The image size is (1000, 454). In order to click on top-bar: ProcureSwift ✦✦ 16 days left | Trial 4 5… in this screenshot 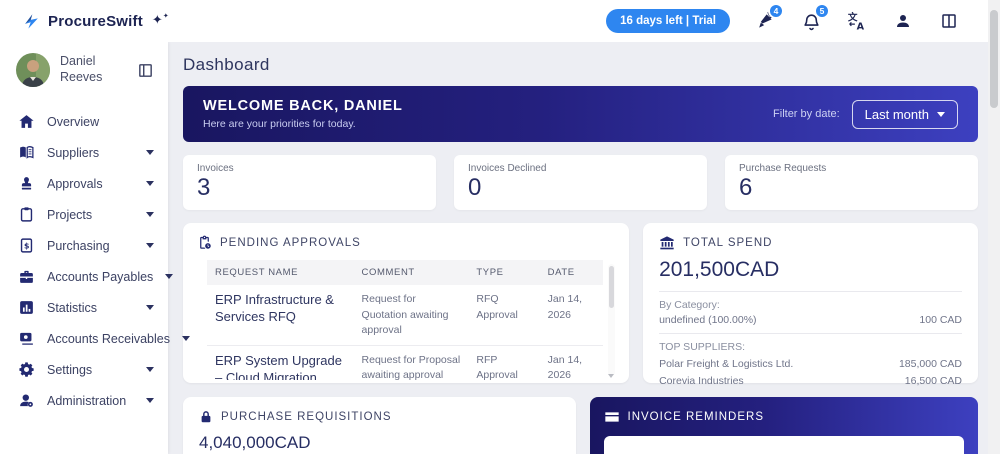, I will do `click(500, 21)`.